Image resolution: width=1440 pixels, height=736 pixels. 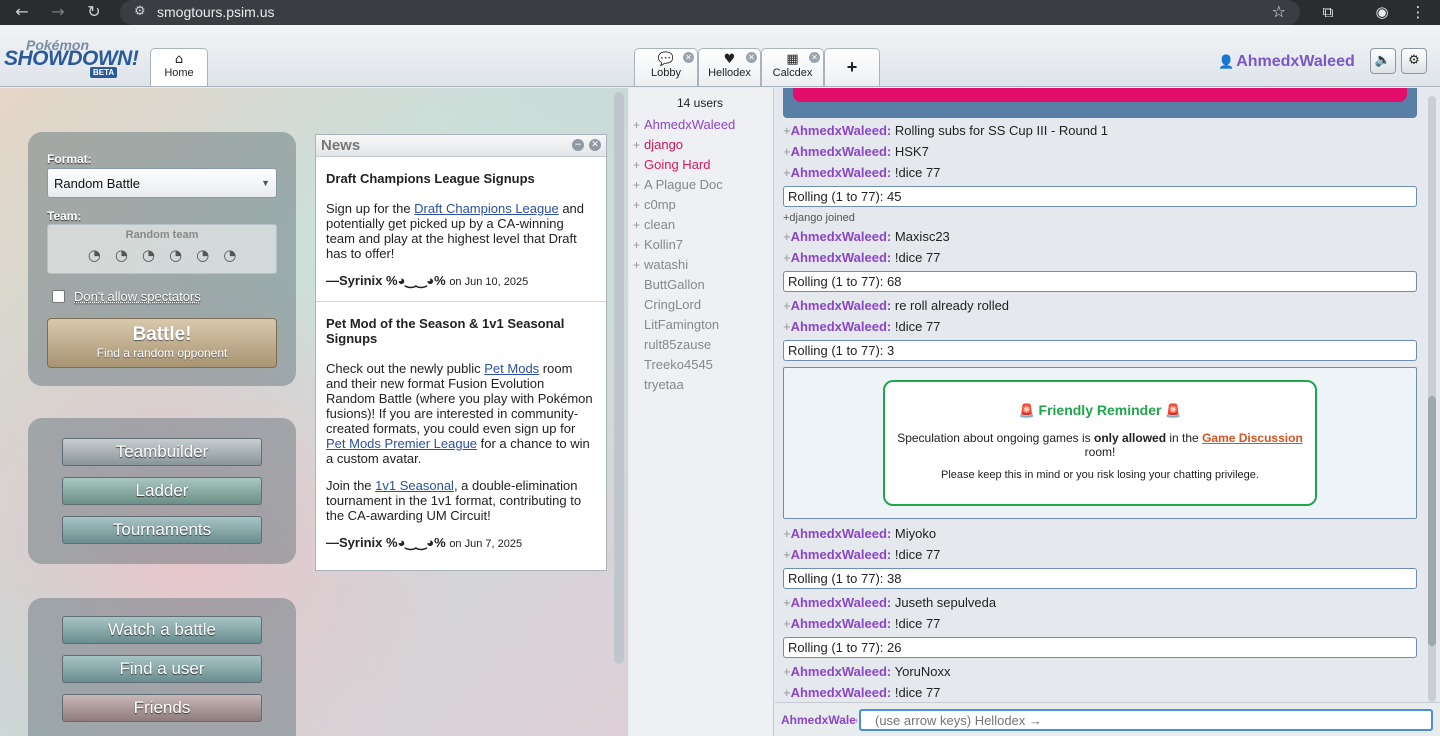 What do you see at coordinates (911, 151) in the screenshot?
I see `chat-text: HSK7` at bounding box center [911, 151].